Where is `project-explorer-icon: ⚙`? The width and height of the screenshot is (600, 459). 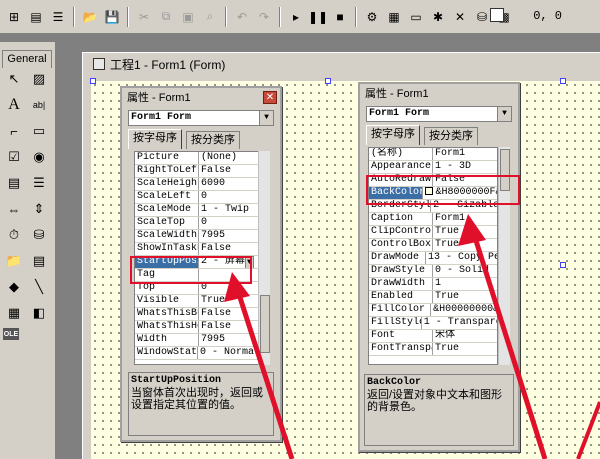
project-explorer-icon: ⚙ is located at coordinates (372, 17).